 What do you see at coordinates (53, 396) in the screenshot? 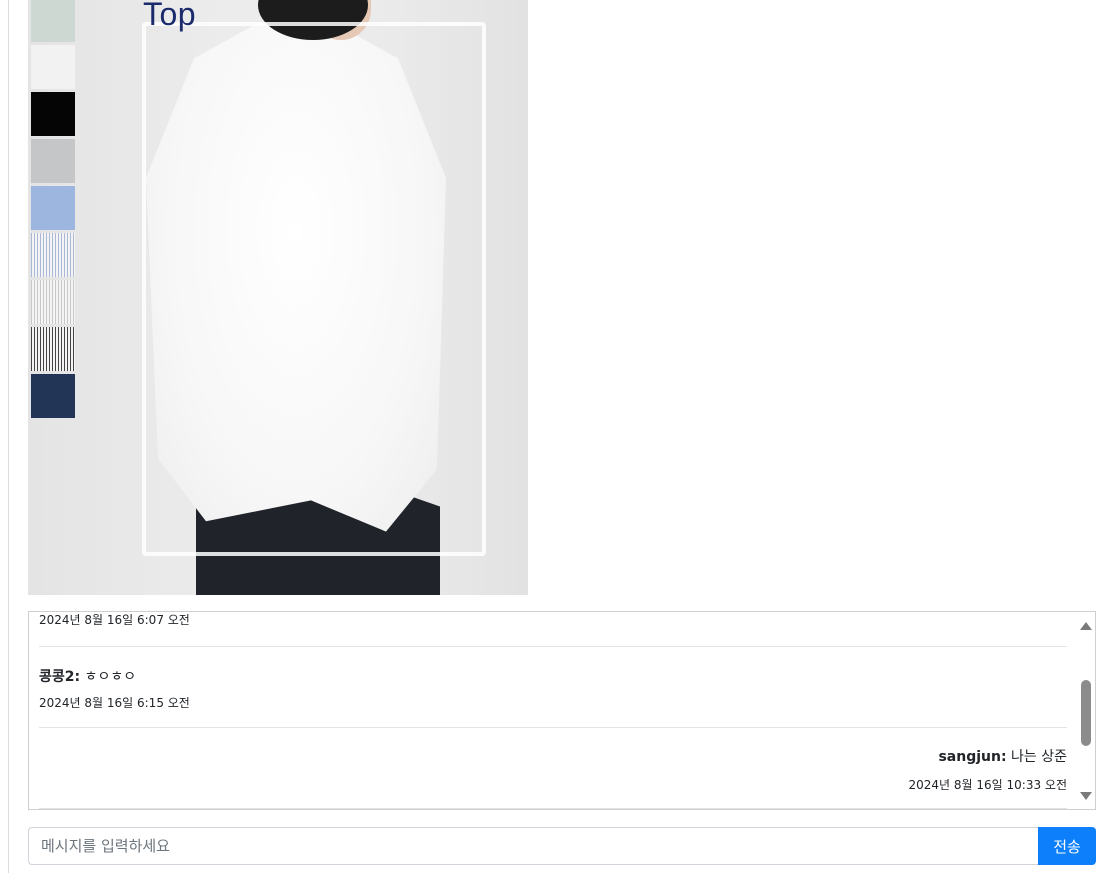
I see `swatch-navy` at bounding box center [53, 396].